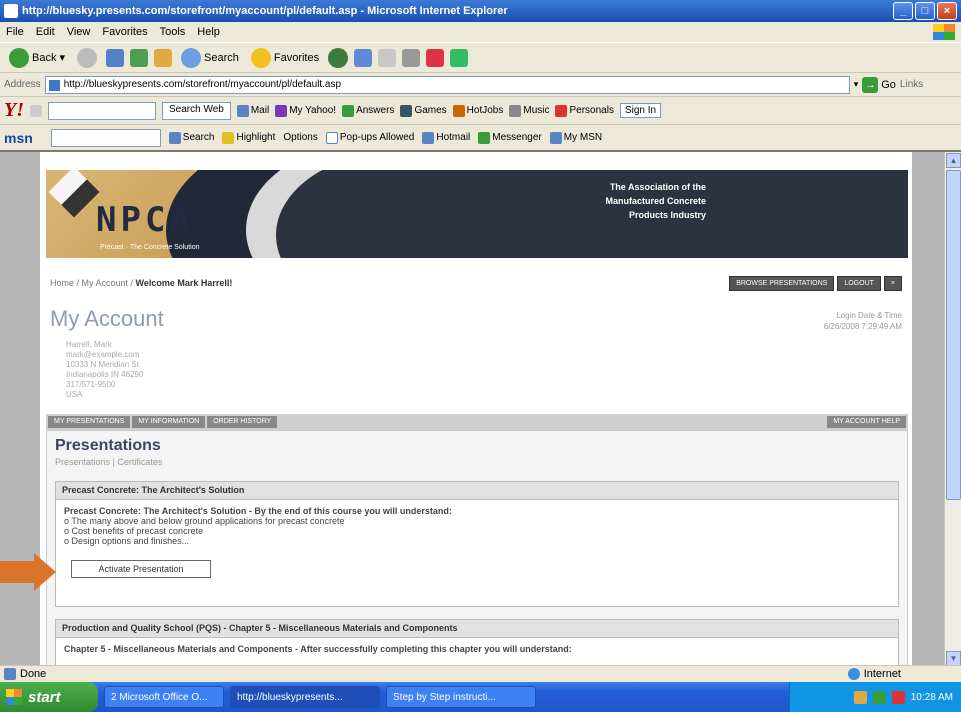  Describe the element at coordinates (423, 110) in the screenshot. I see `yahoo-games: Games` at that location.